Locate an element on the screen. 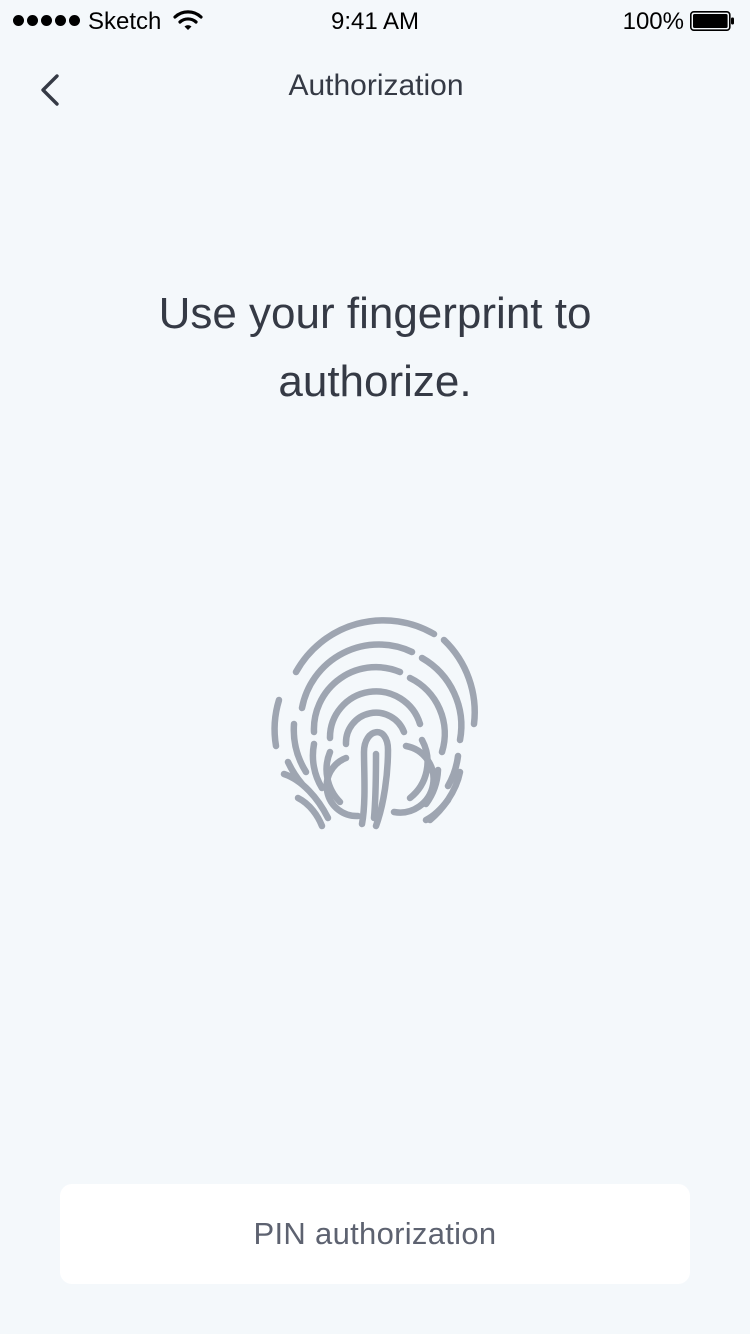  back-button is located at coordinates (48, 90).